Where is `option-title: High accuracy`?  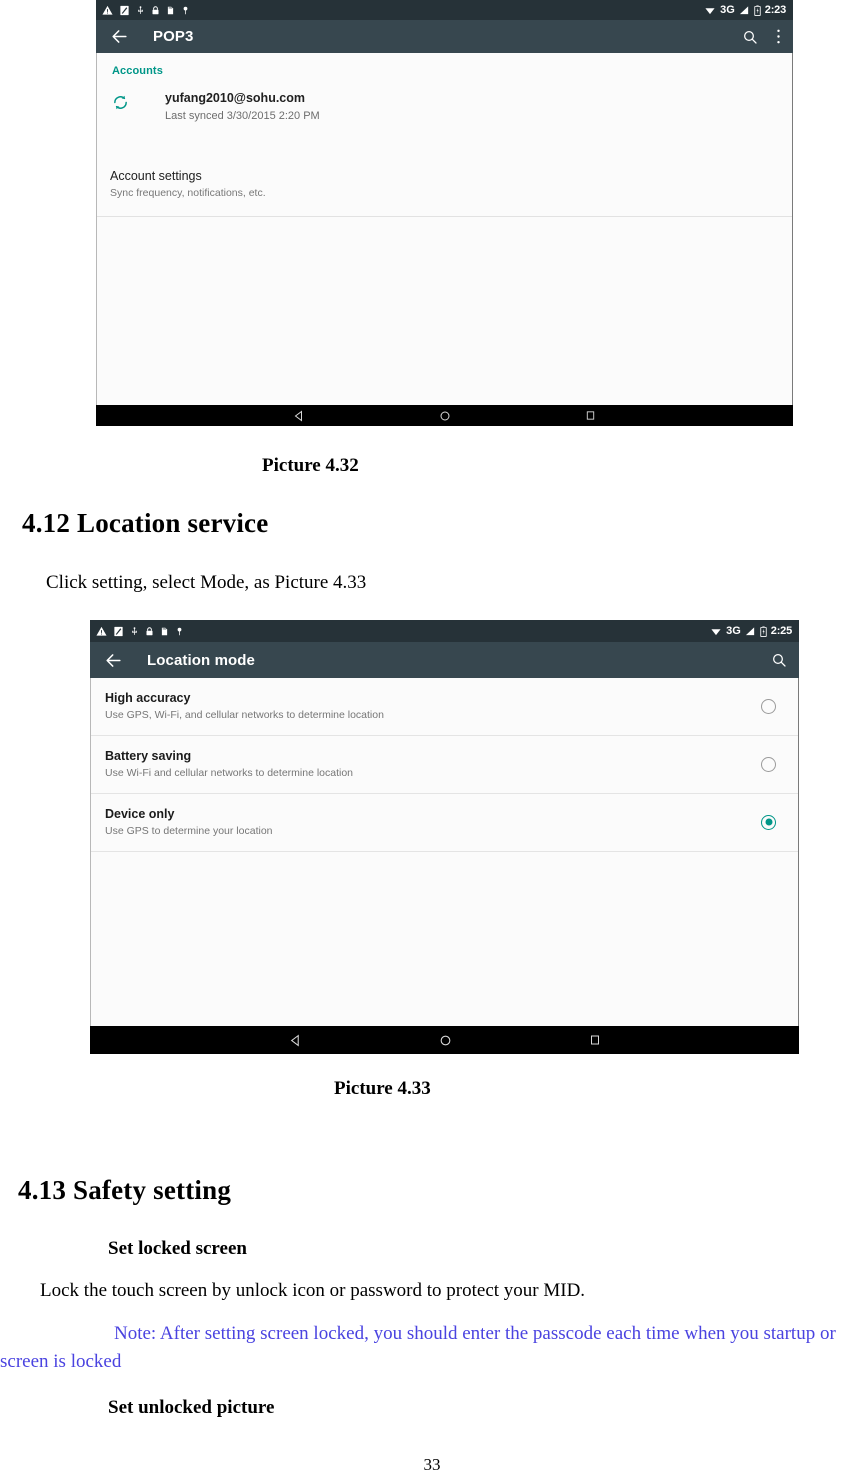
option-title: High accuracy is located at coordinates (148, 698).